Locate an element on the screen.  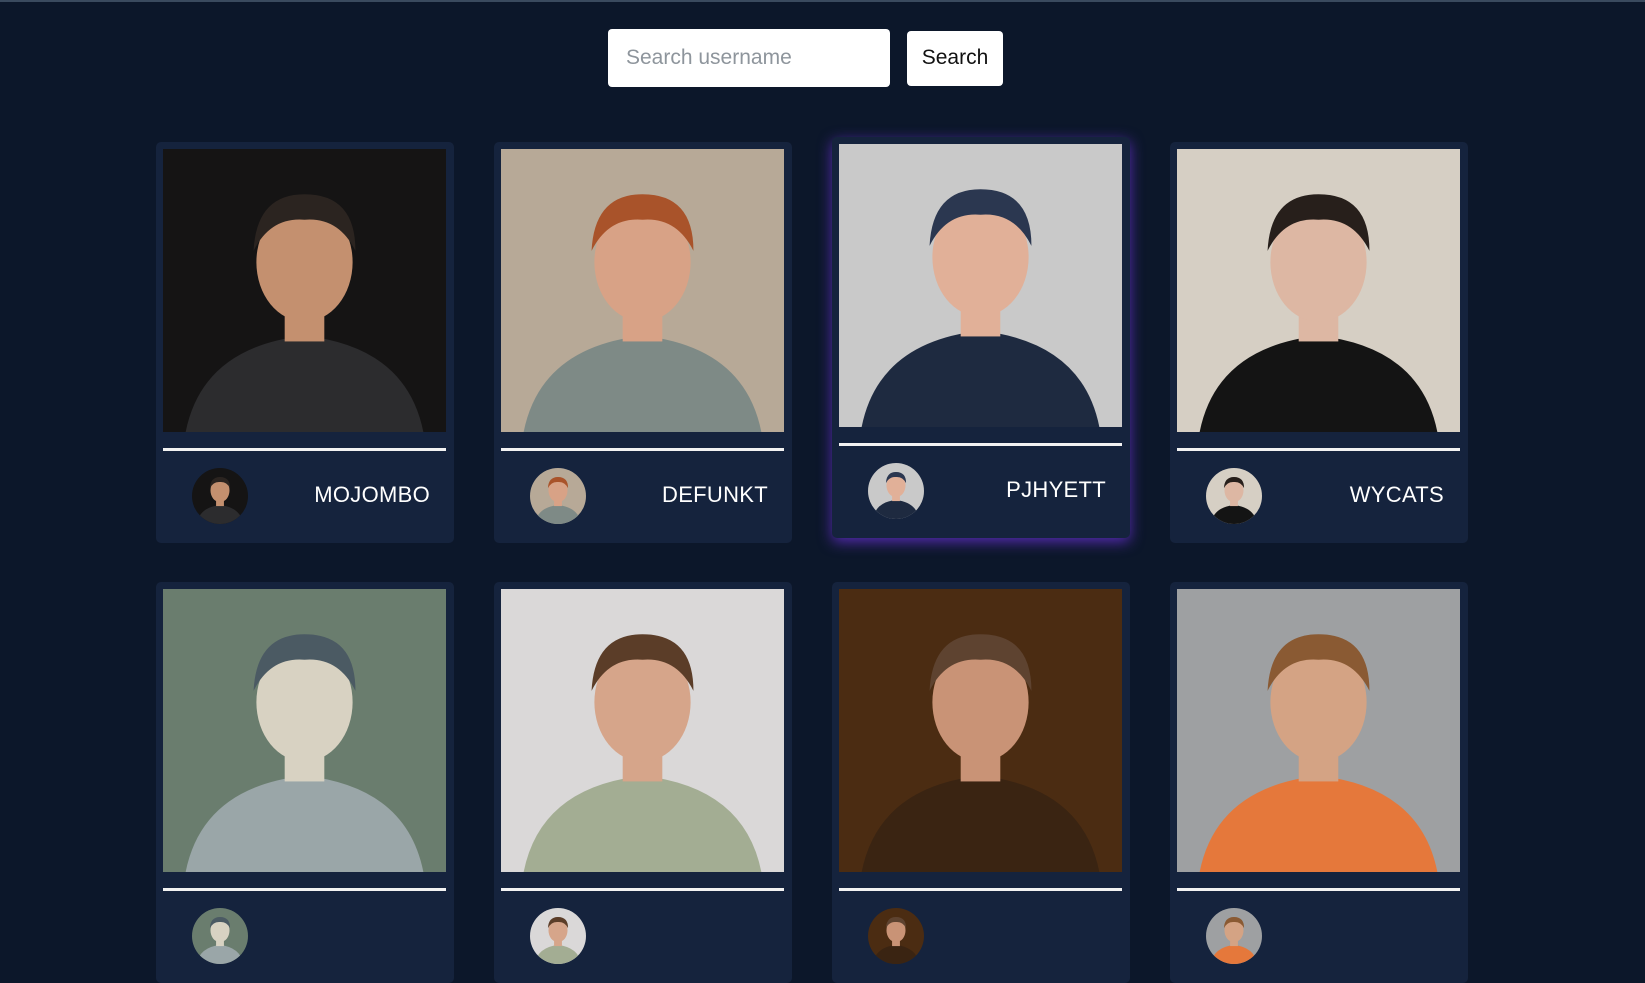
user-card: DEFUNKT is located at coordinates (643, 342).